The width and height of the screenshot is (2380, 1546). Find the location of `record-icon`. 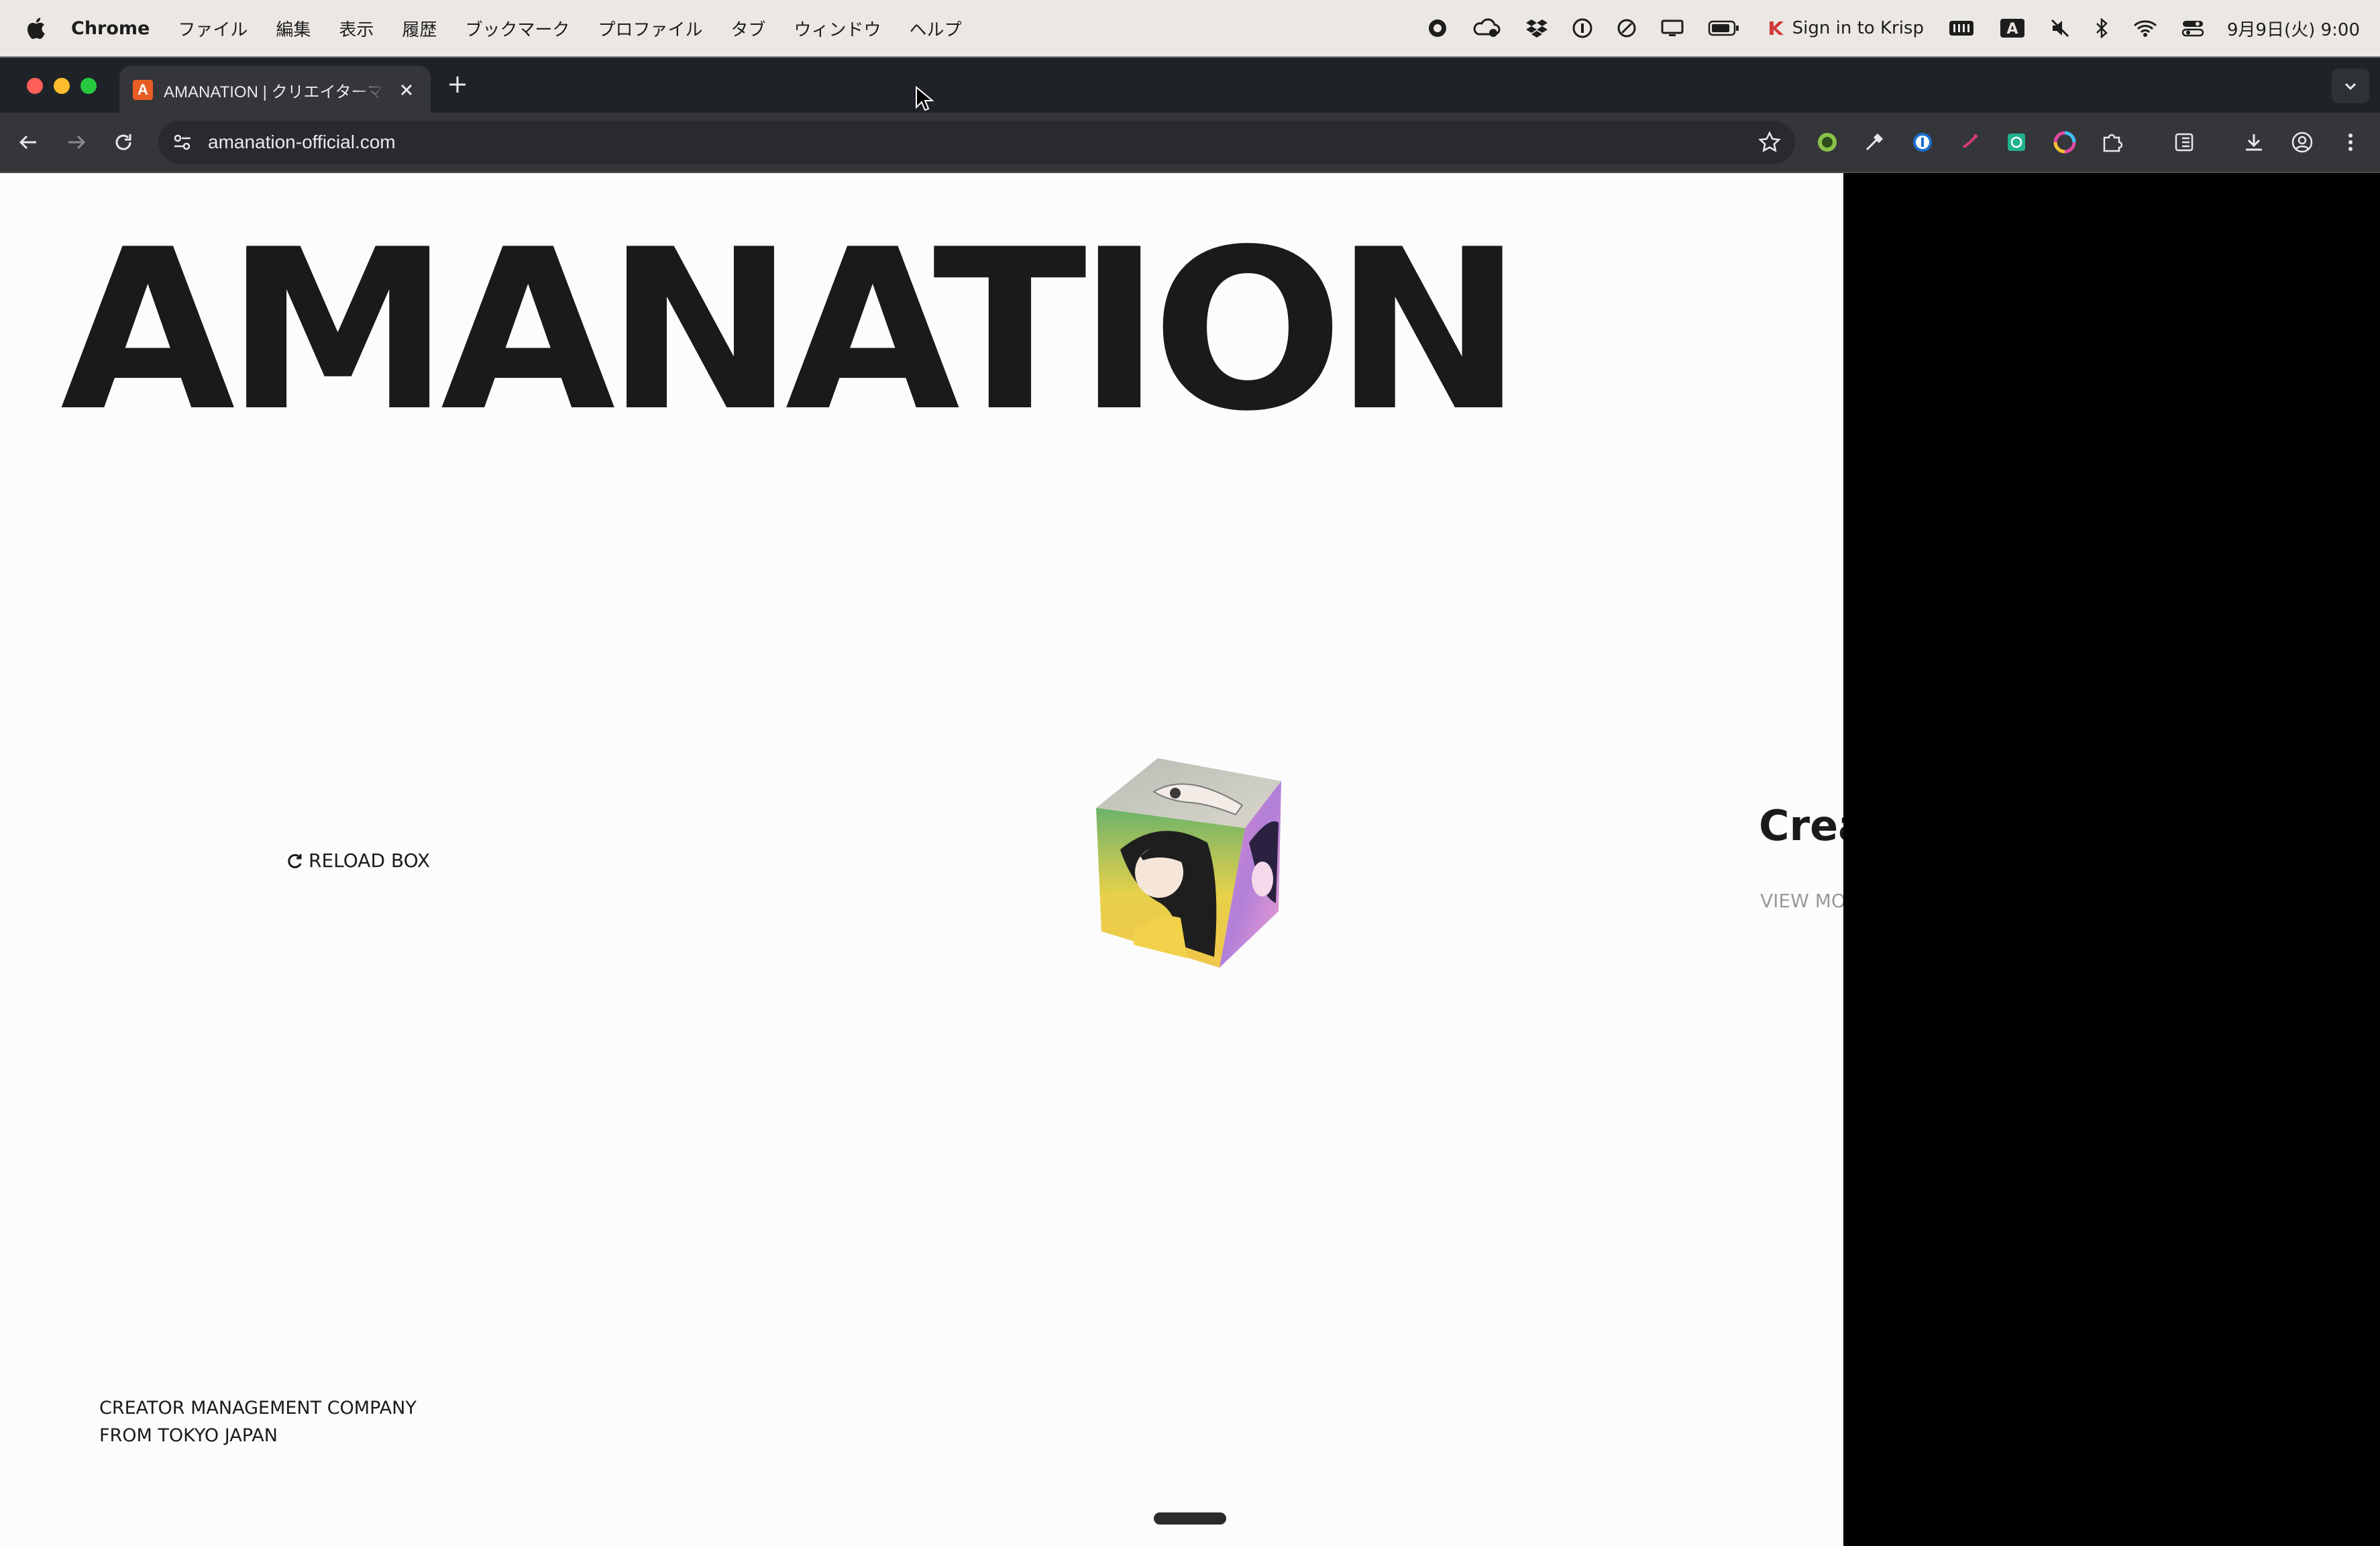

record-icon is located at coordinates (1437, 28).